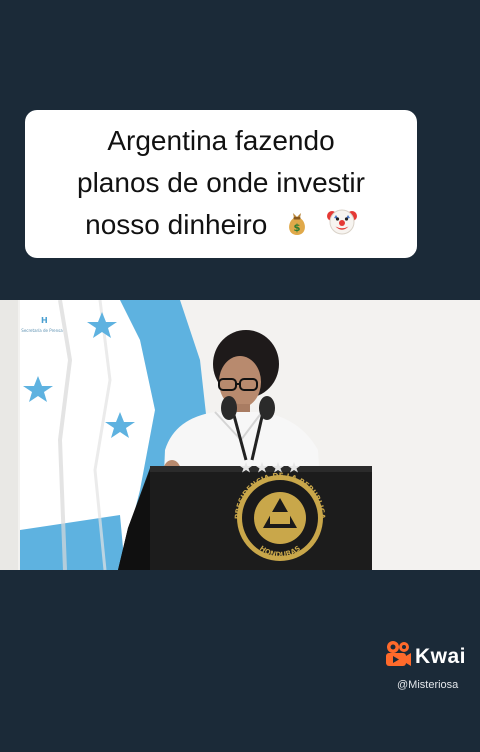 This screenshot has height=752, width=480. I want to click on svg-text: Secretaría de Prensa, so click(42, 330).